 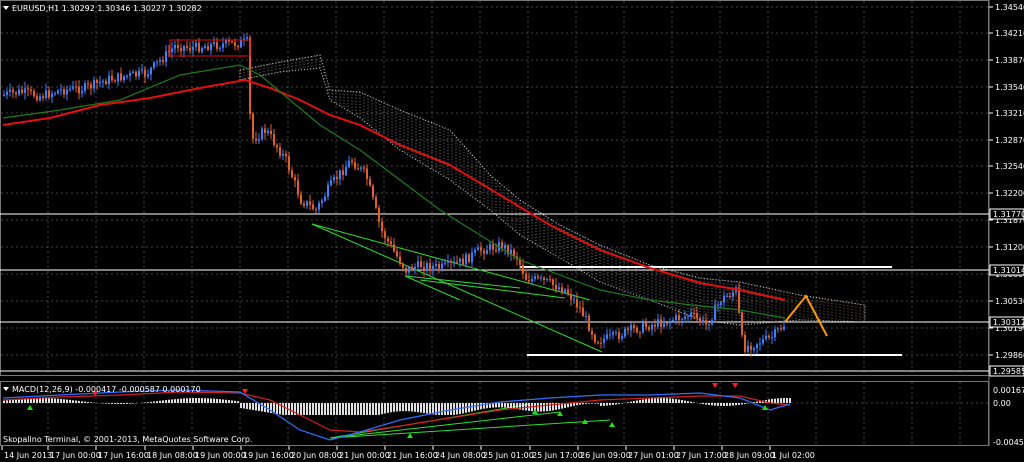 I want to click on price-tag-bottom: 1.29585, so click(x=1006, y=371).